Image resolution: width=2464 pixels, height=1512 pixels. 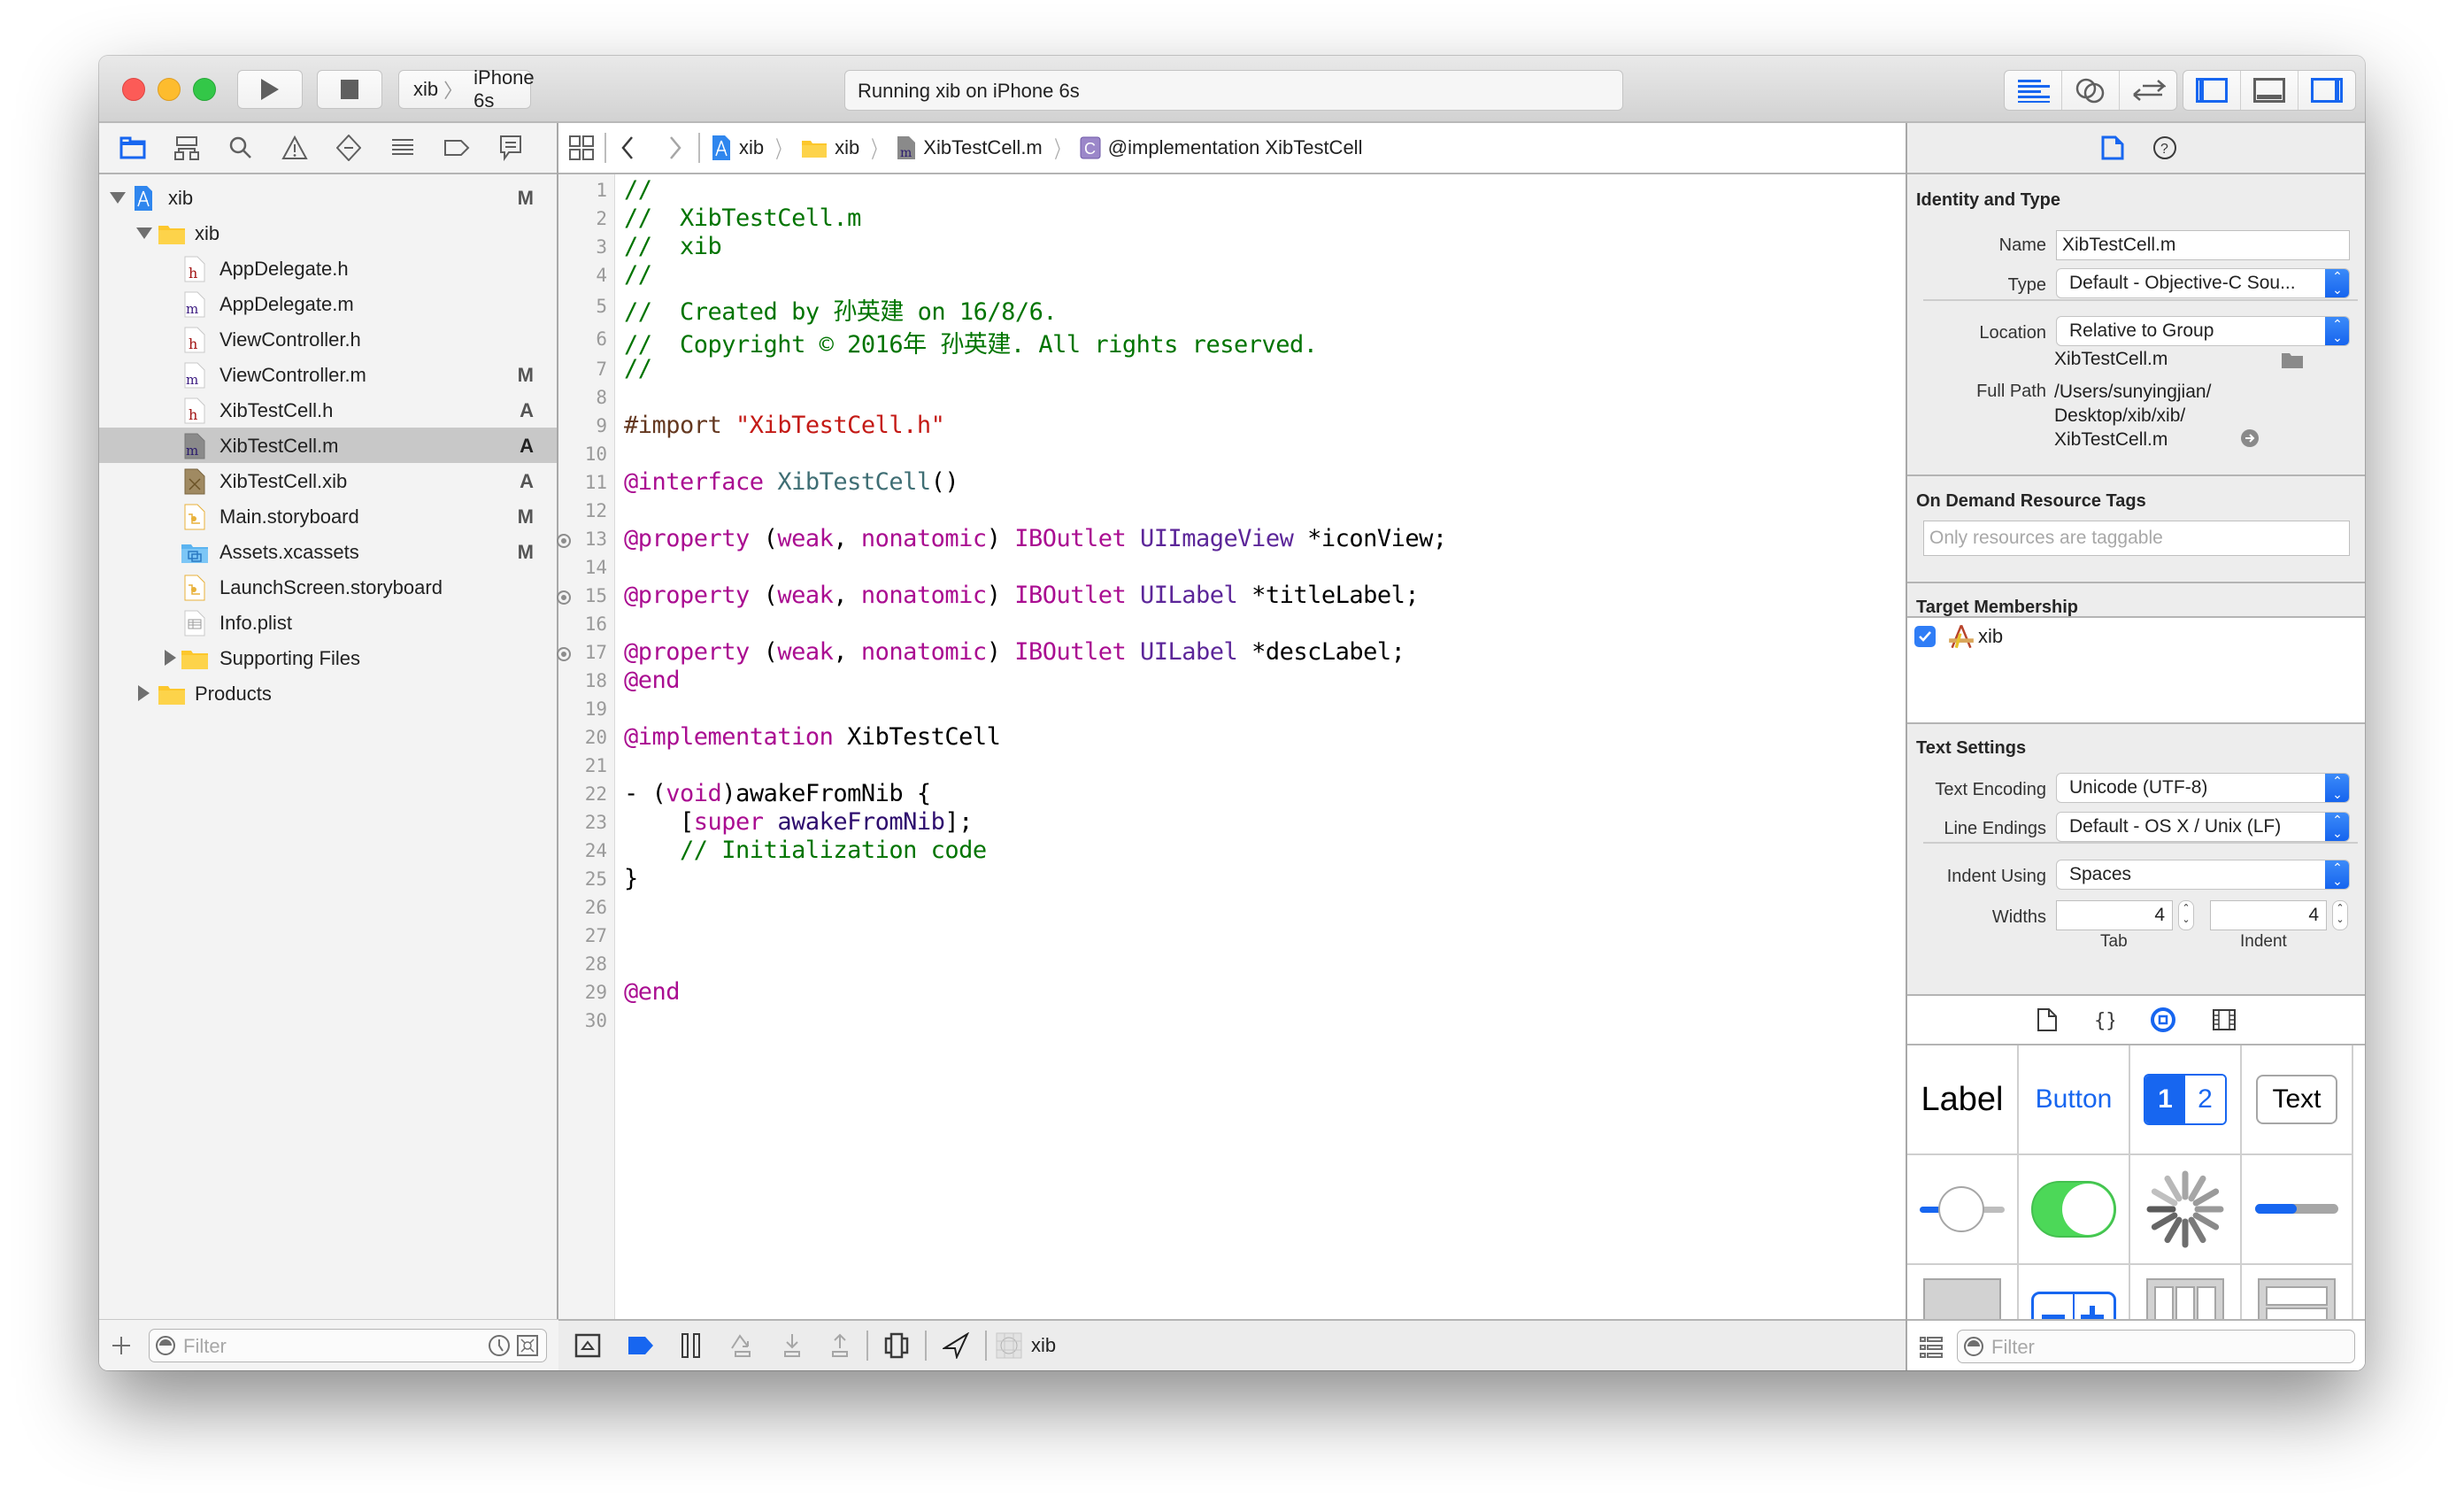 What do you see at coordinates (348, 1345) in the screenshot?
I see `navigator-filter-field: Filter` at bounding box center [348, 1345].